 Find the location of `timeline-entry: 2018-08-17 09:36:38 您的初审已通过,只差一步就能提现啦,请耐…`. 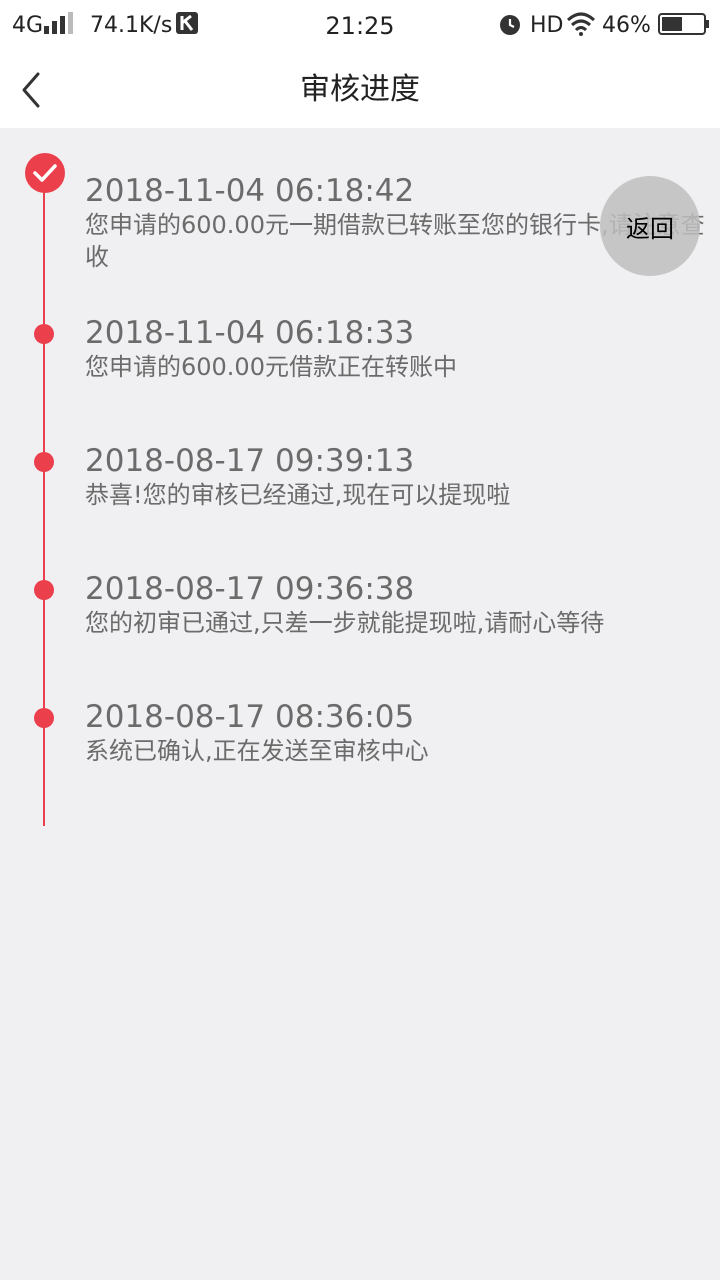

timeline-entry: 2018-08-17 09:36:38 您的初审已通过,只差一步就能提现啦,请耐… is located at coordinates (395, 605).